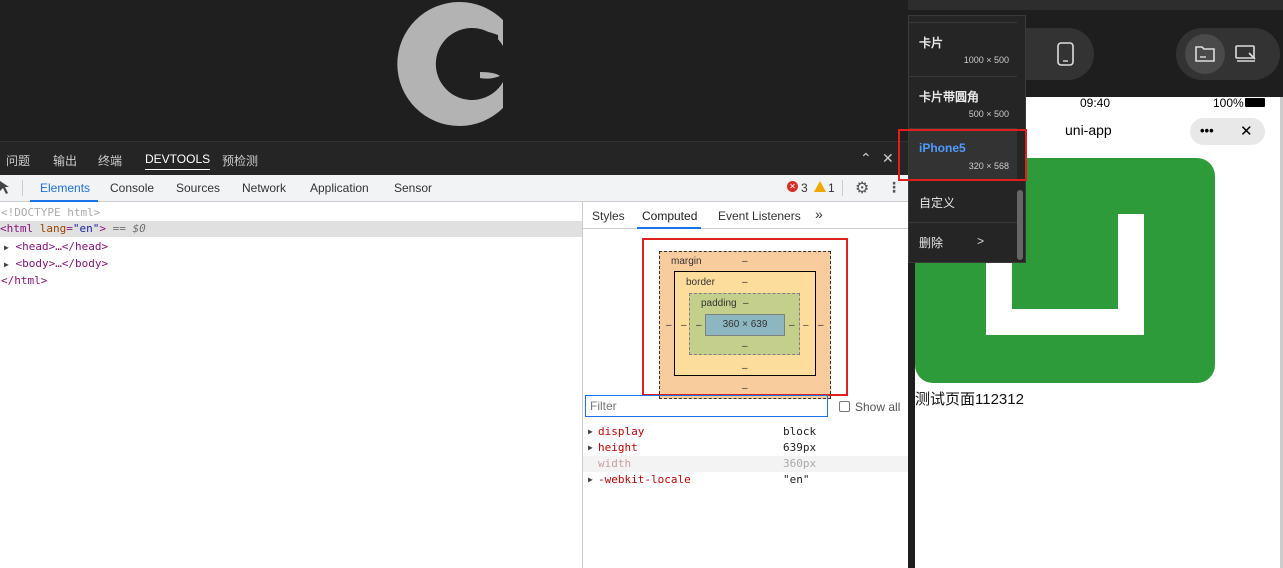 The height and width of the screenshot is (568, 1283). Describe the element at coordinates (988, 114) in the screenshot. I see `device-size: 500 × 500` at that location.